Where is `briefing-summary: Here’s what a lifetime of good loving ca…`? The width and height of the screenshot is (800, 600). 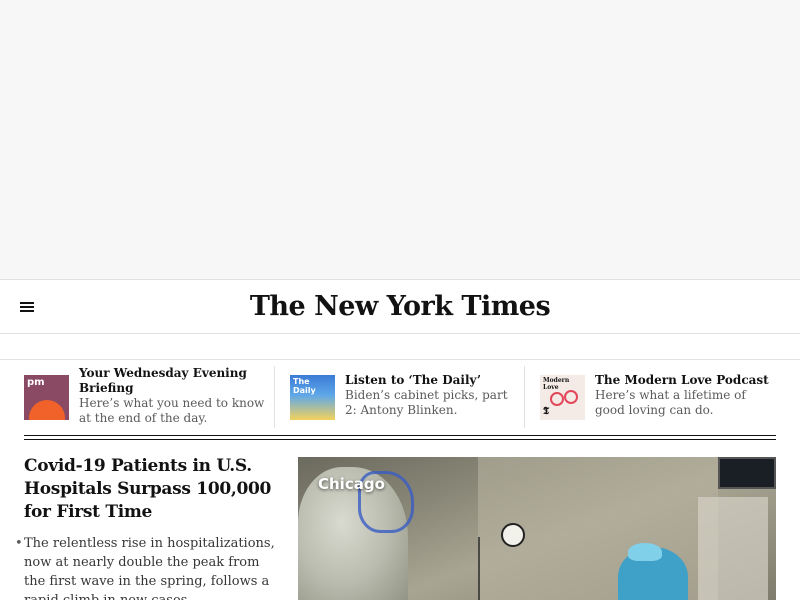
briefing-summary: Here’s what a lifetime of good loving ca… is located at coordinates (670, 402).